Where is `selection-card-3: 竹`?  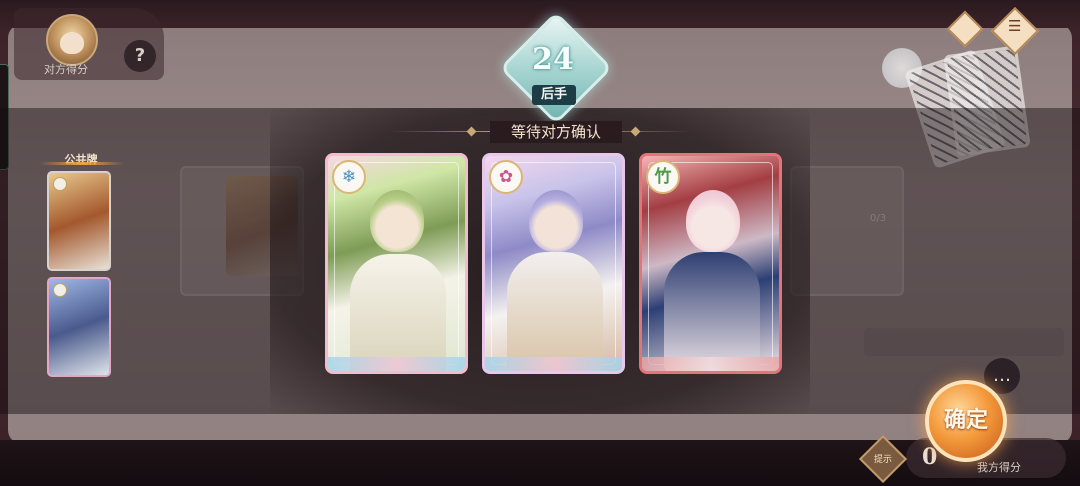 selection-card-3: 竹 is located at coordinates (710, 263).